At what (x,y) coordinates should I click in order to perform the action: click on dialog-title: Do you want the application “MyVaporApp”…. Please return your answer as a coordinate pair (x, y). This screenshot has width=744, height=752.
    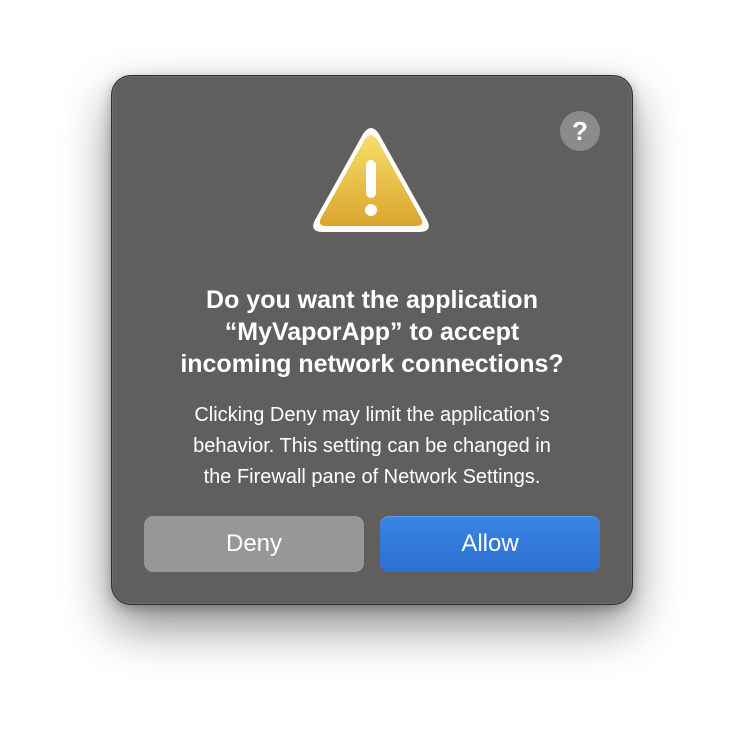
    Looking at the image, I should click on (372, 332).